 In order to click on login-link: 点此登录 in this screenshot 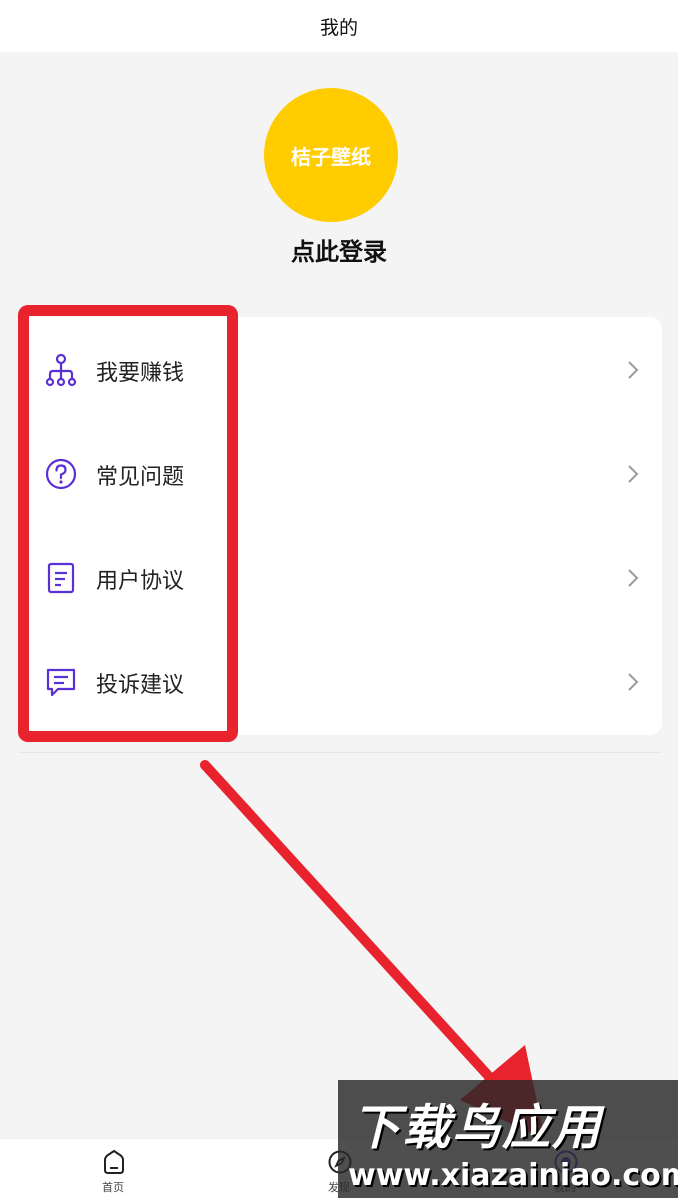, I will do `click(339, 249)`.